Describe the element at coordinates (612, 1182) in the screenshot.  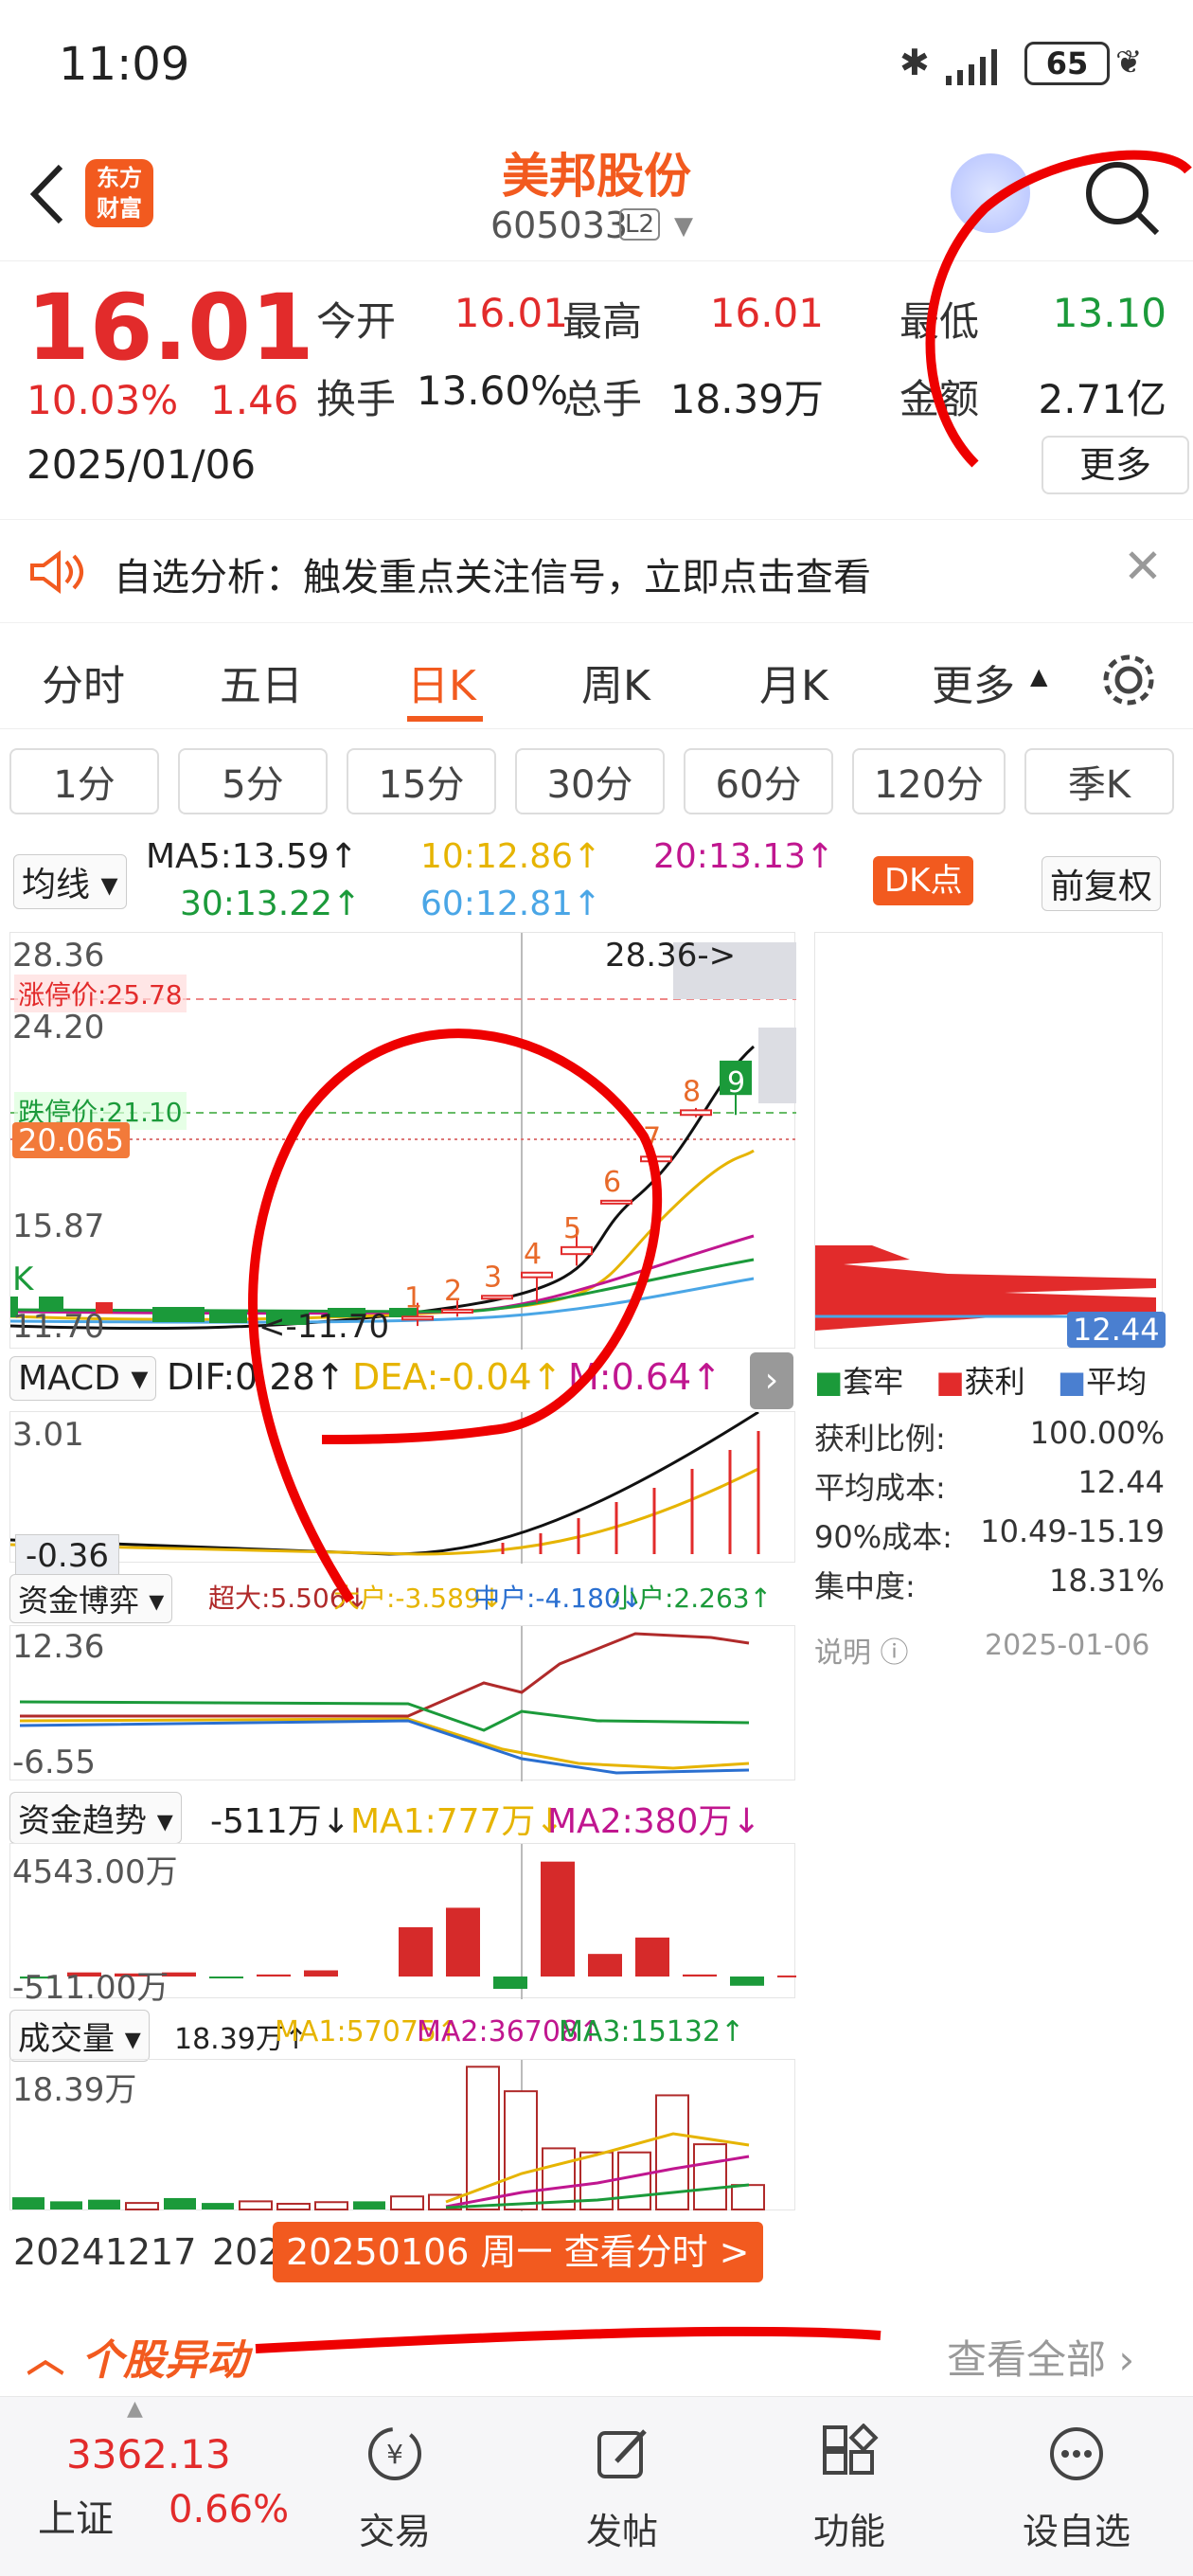
I see `candle-sequence-label: 6` at that location.